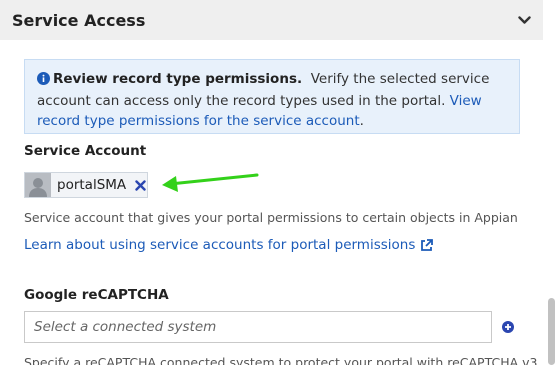 This screenshot has width=557, height=365. What do you see at coordinates (79, 20) in the screenshot?
I see `section-title: Service Access` at bounding box center [79, 20].